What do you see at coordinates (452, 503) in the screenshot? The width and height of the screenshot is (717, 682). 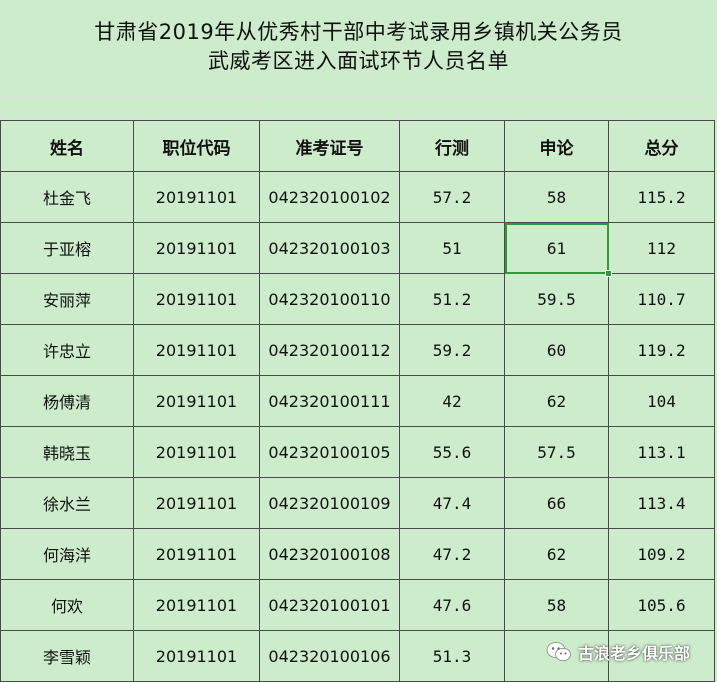 I see `cell-aptitude-score: 47.4` at bounding box center [452, 503].